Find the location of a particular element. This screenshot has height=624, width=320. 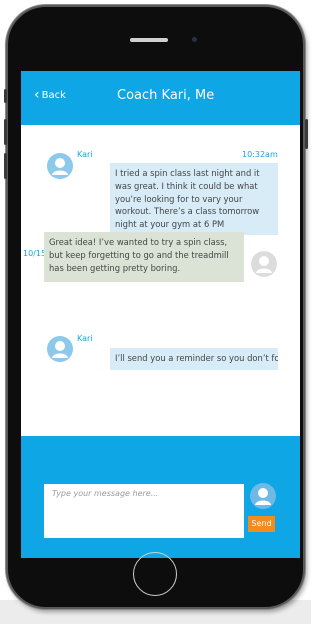

message-input is located at coordinates (144, 511).